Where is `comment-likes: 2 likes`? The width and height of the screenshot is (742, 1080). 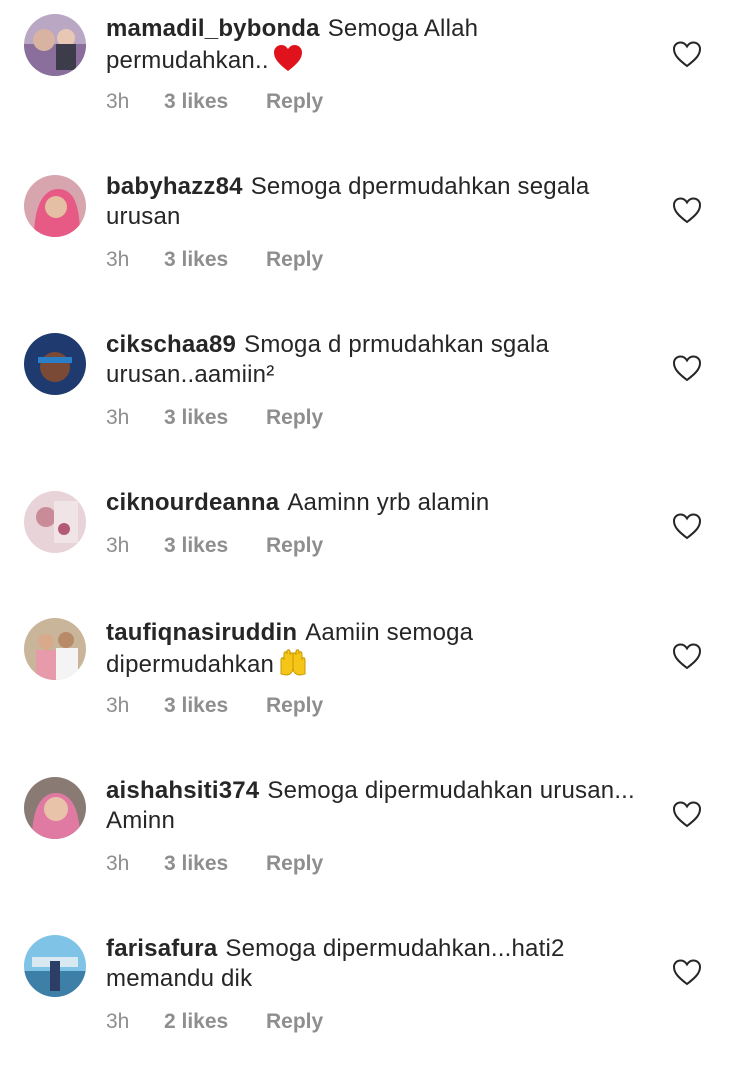 comment-likes: 2 likes is located at coordinates (215, 1022).